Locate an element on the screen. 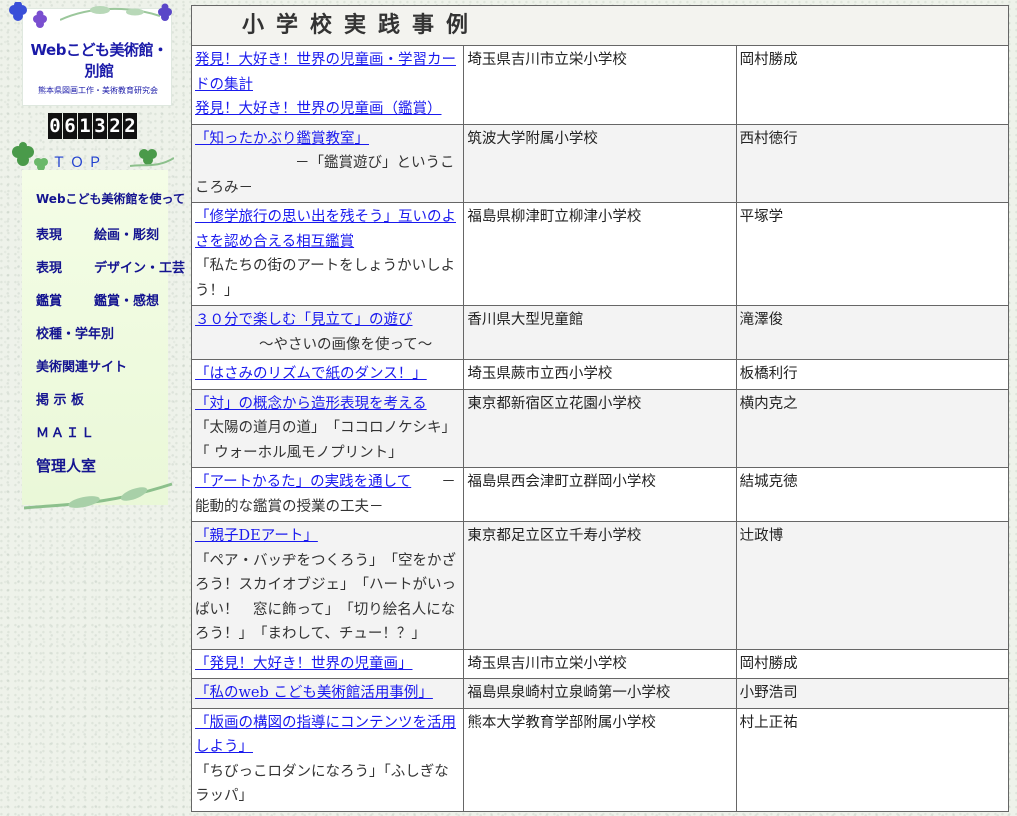 The width and height of the screenshot is (1017, 816). table-row: 「私のweb こども美術館活用事例」 福島県泉崎村立泉崎第一小学校 小野浩司 is located at coordinates (600, 693).